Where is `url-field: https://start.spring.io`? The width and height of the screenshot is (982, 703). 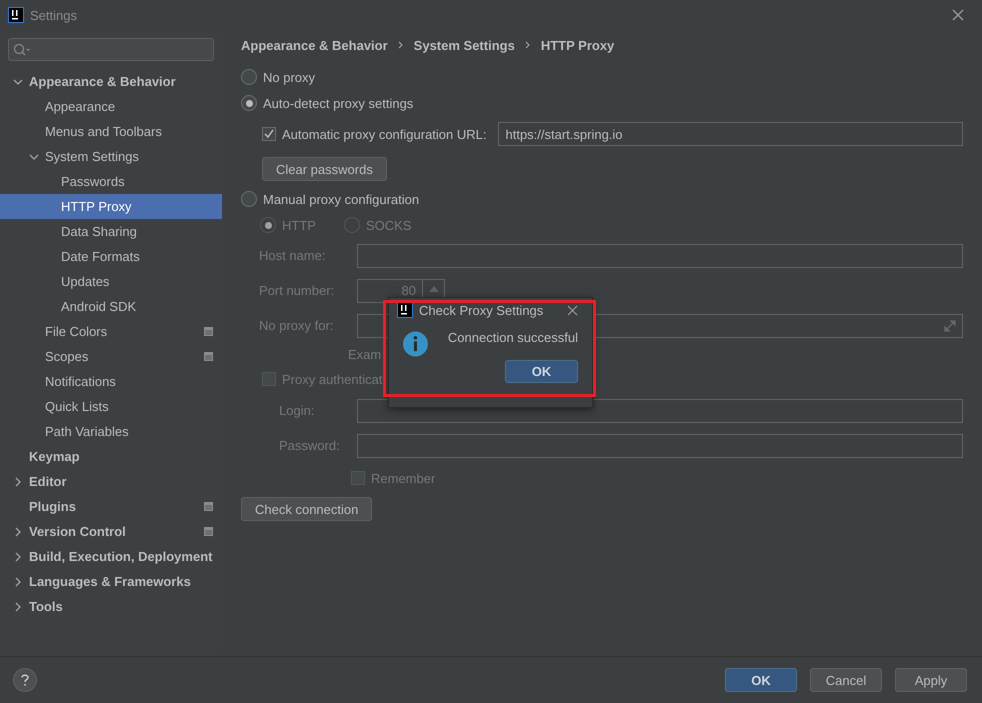 url-field: https://start.spring.io is located at coordinates (730, 134).